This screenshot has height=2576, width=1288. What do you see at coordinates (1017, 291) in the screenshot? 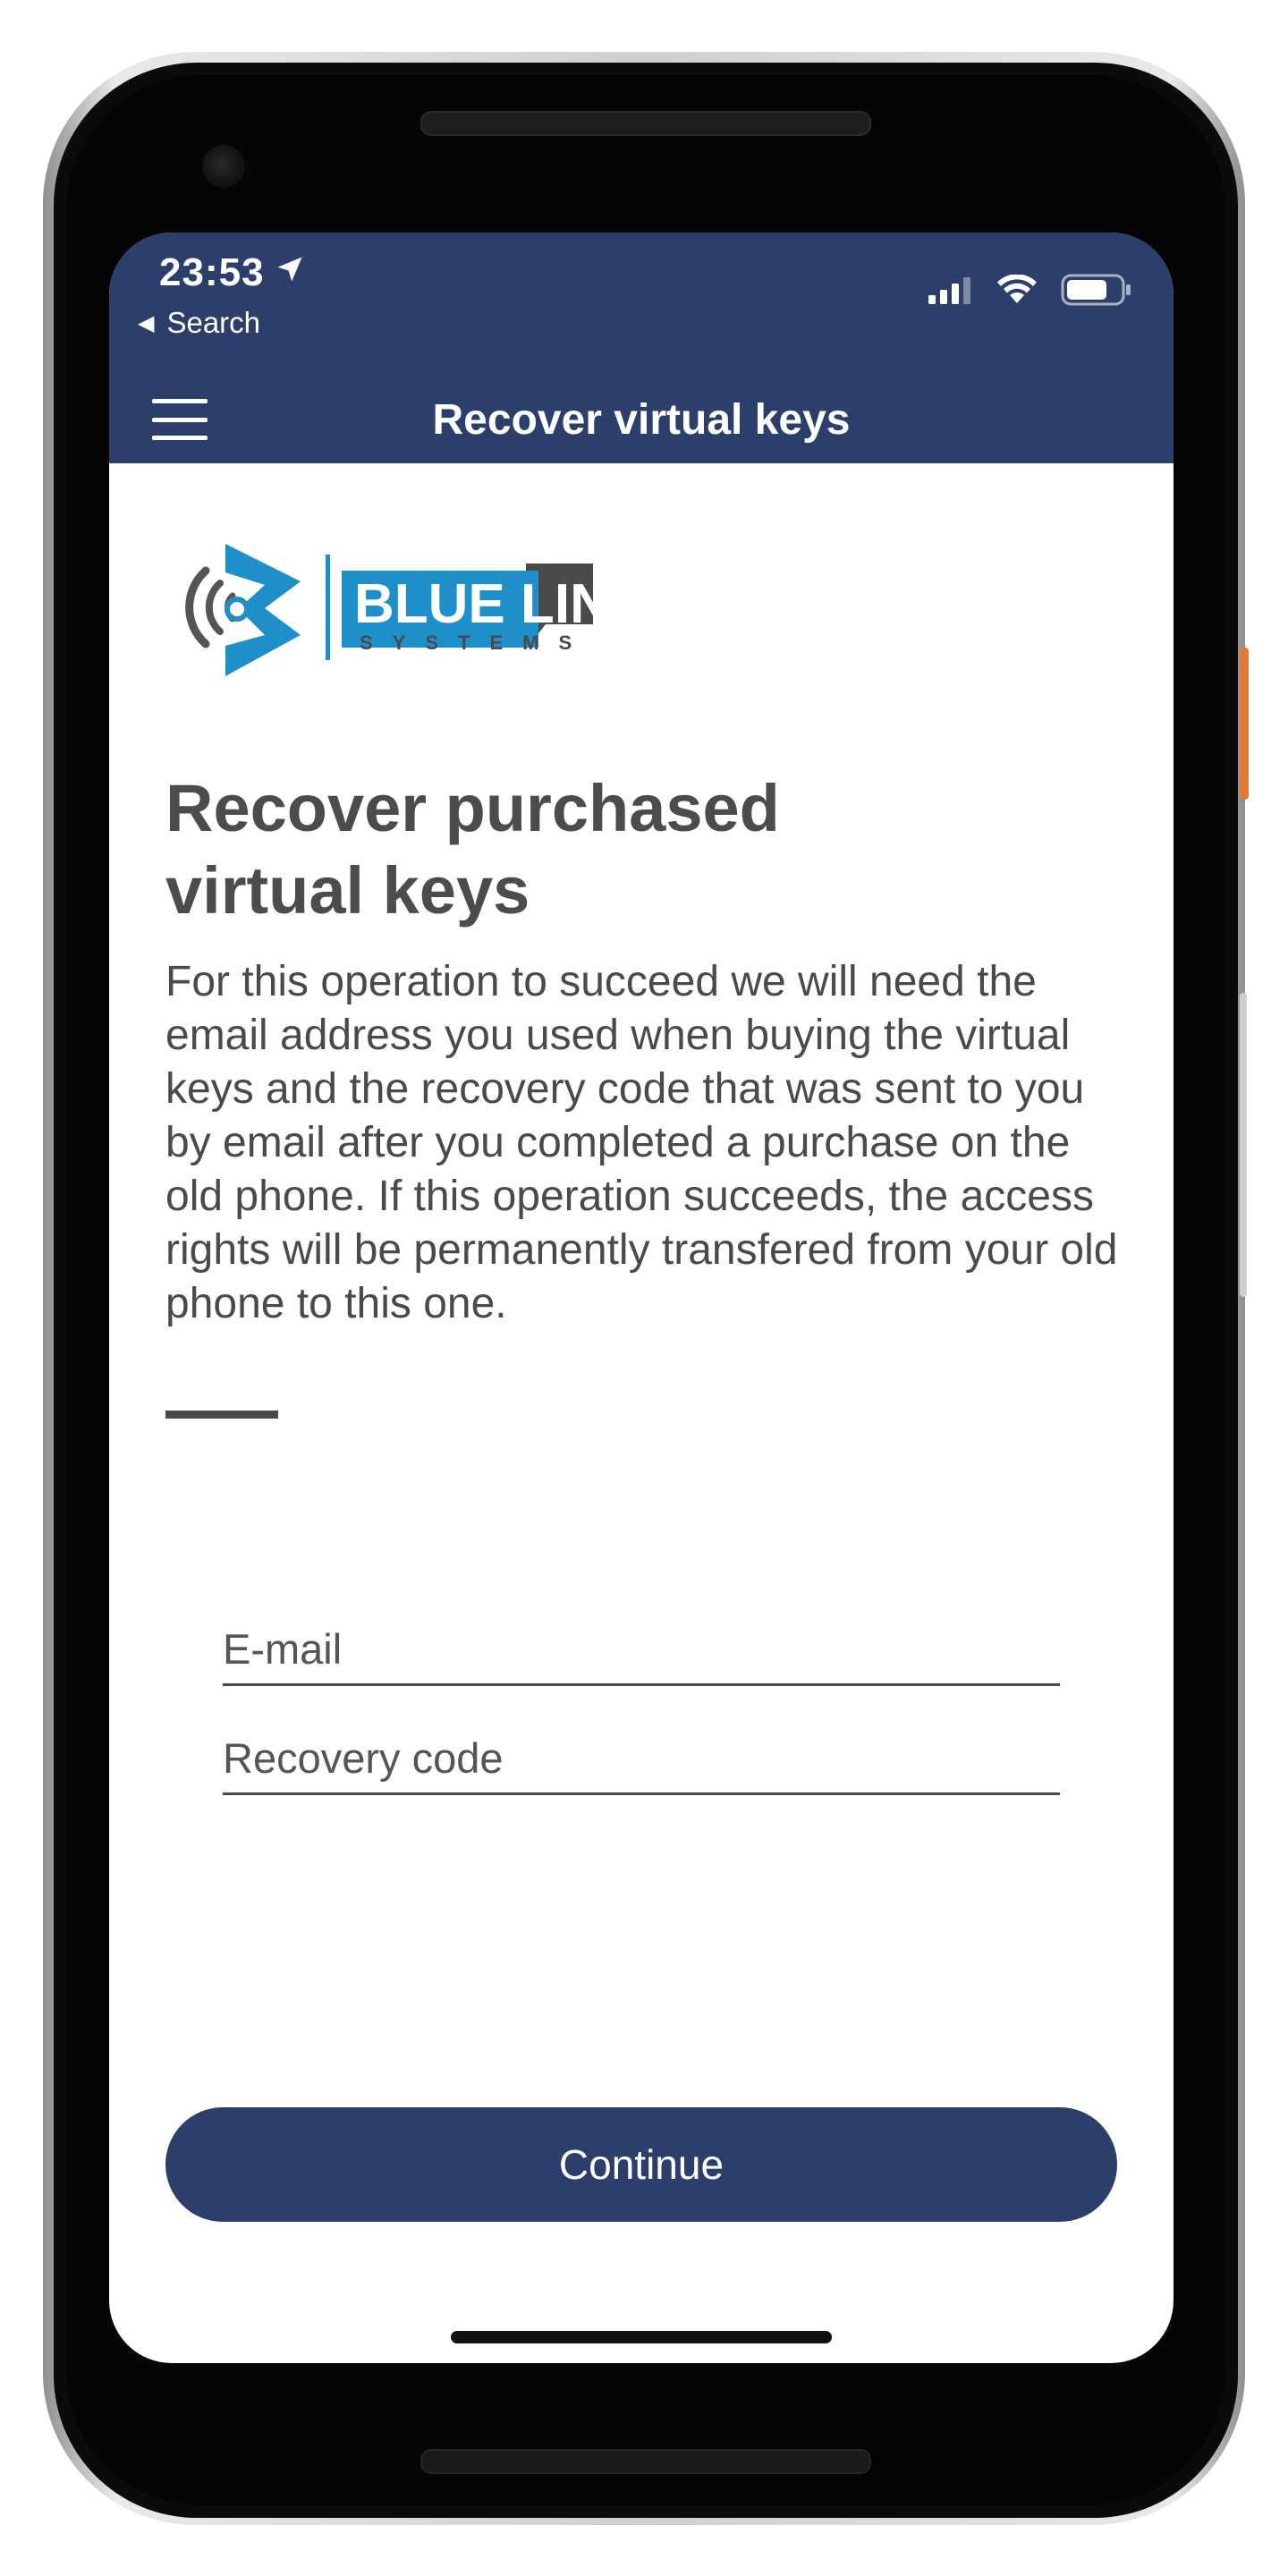
I see `wifi-icon` at bounding box center [1017, 291].